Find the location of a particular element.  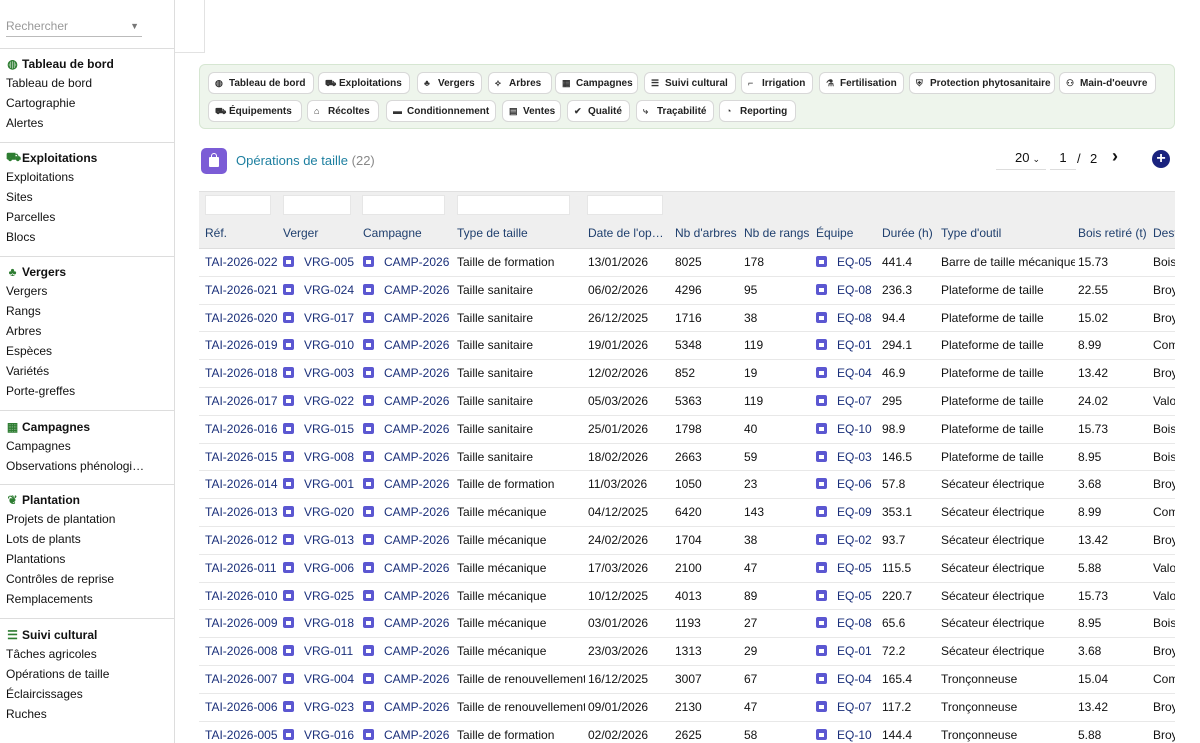

table-cell: VRG-023 is located at coordinates (320, 707).